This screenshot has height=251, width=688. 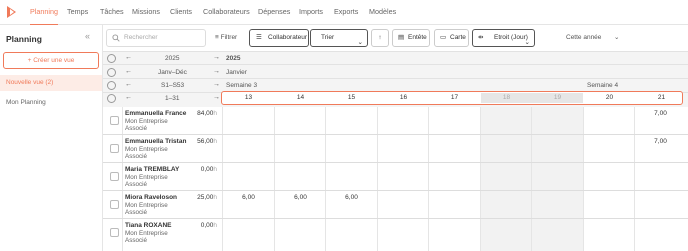 I want to click on card-icon: ▭, so click(x=443, y=37).